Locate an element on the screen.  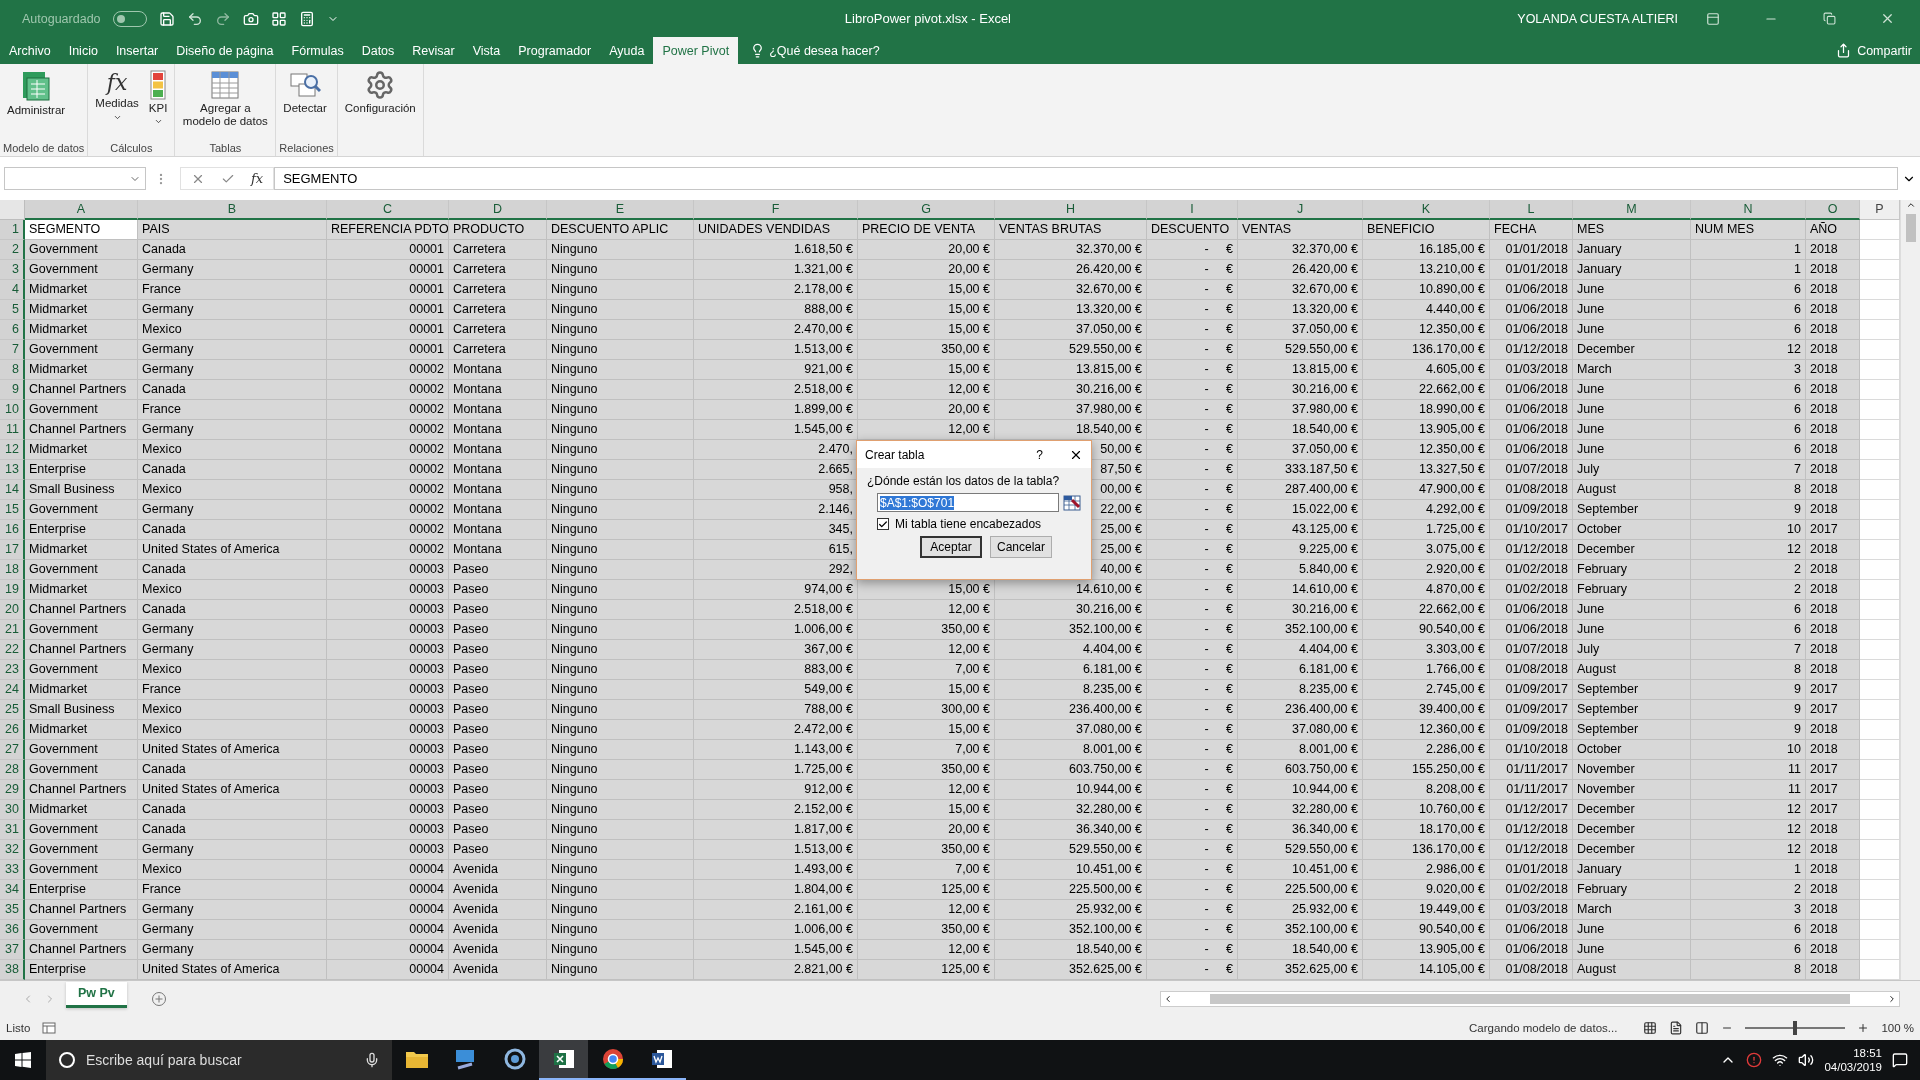
spreadsheet-app-icon is located at coordinates (563, 1059).